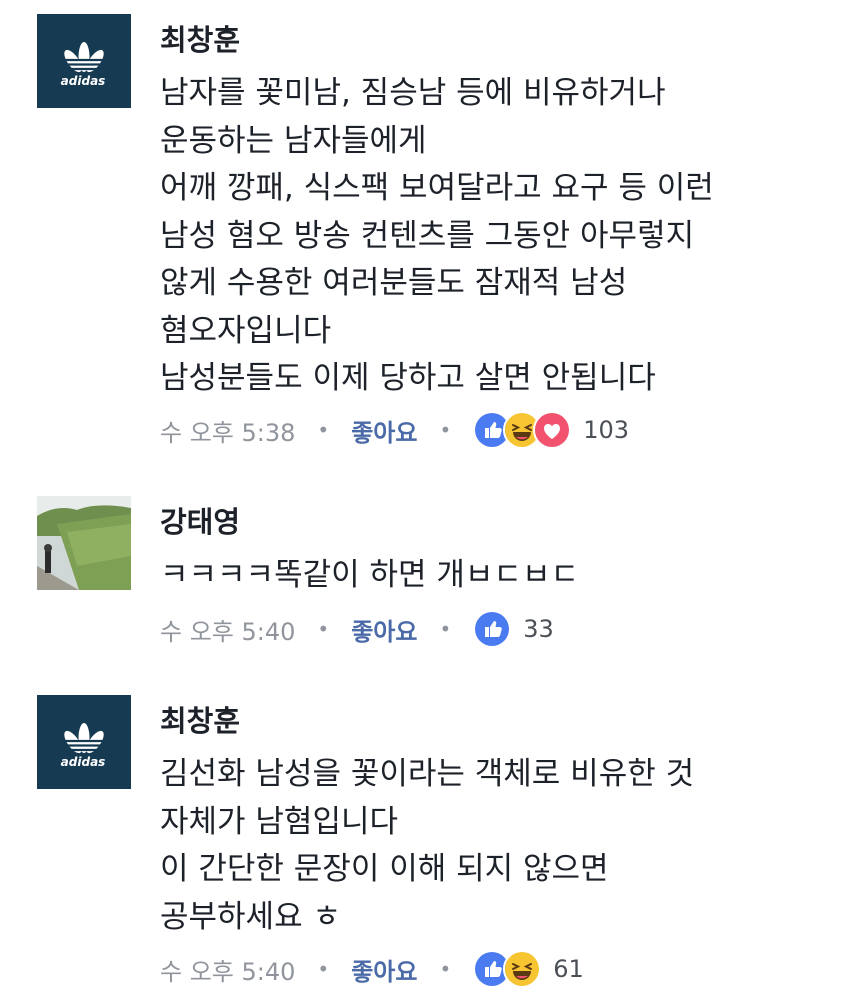 Image resolution: width=850 pixels, height=1005 pixels. Describe the element at coordinates (384, 869) in the screenshot. I see `comment-text-line: 이 간단한 문장이 이해 되지 않으면` at that location.